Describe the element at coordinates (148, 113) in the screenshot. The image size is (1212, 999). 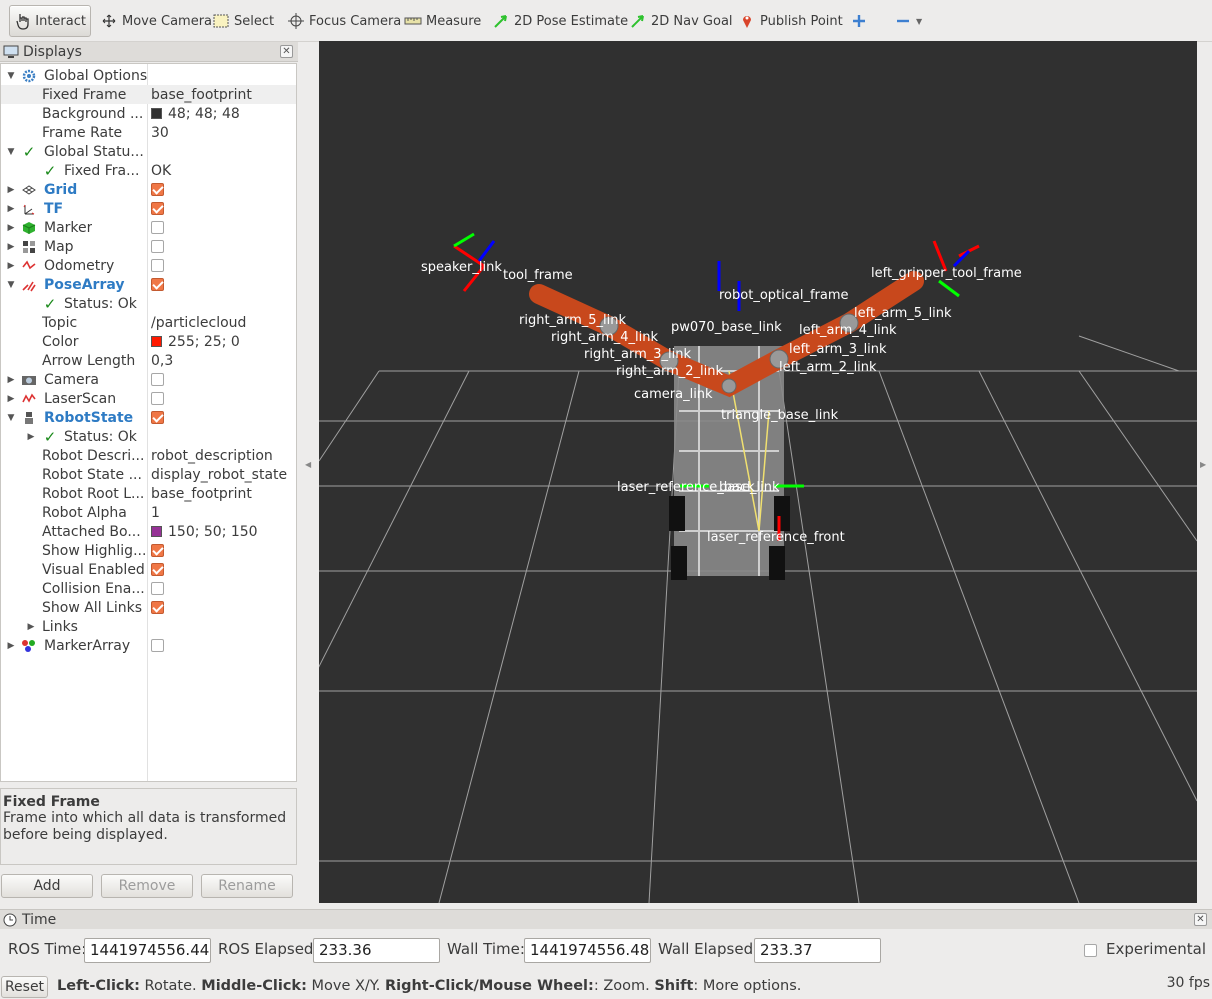
I see `display-row: Background ... 48; 48; 48` at that location.